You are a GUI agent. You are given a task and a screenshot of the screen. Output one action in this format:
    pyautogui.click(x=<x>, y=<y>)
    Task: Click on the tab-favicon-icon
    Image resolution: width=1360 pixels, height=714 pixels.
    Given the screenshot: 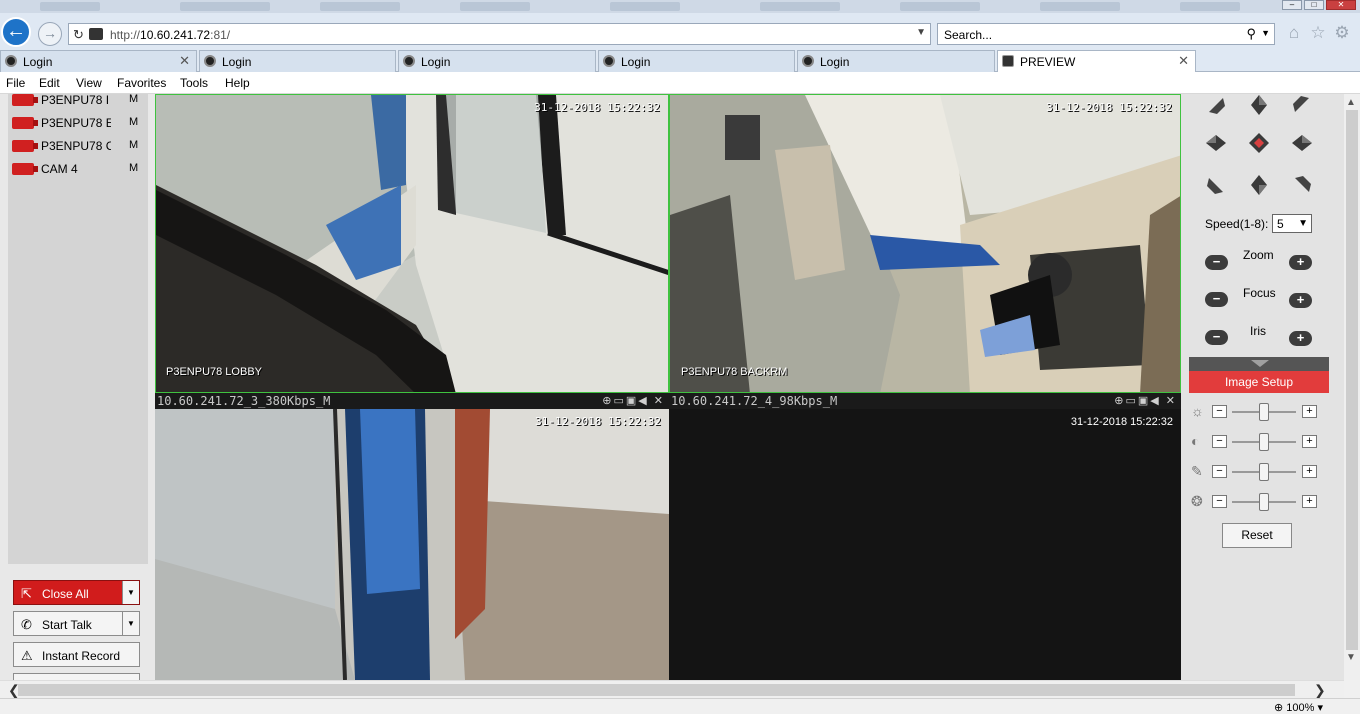 What is the action you would take?
    pyautogui.click(x=210, y=61)
    